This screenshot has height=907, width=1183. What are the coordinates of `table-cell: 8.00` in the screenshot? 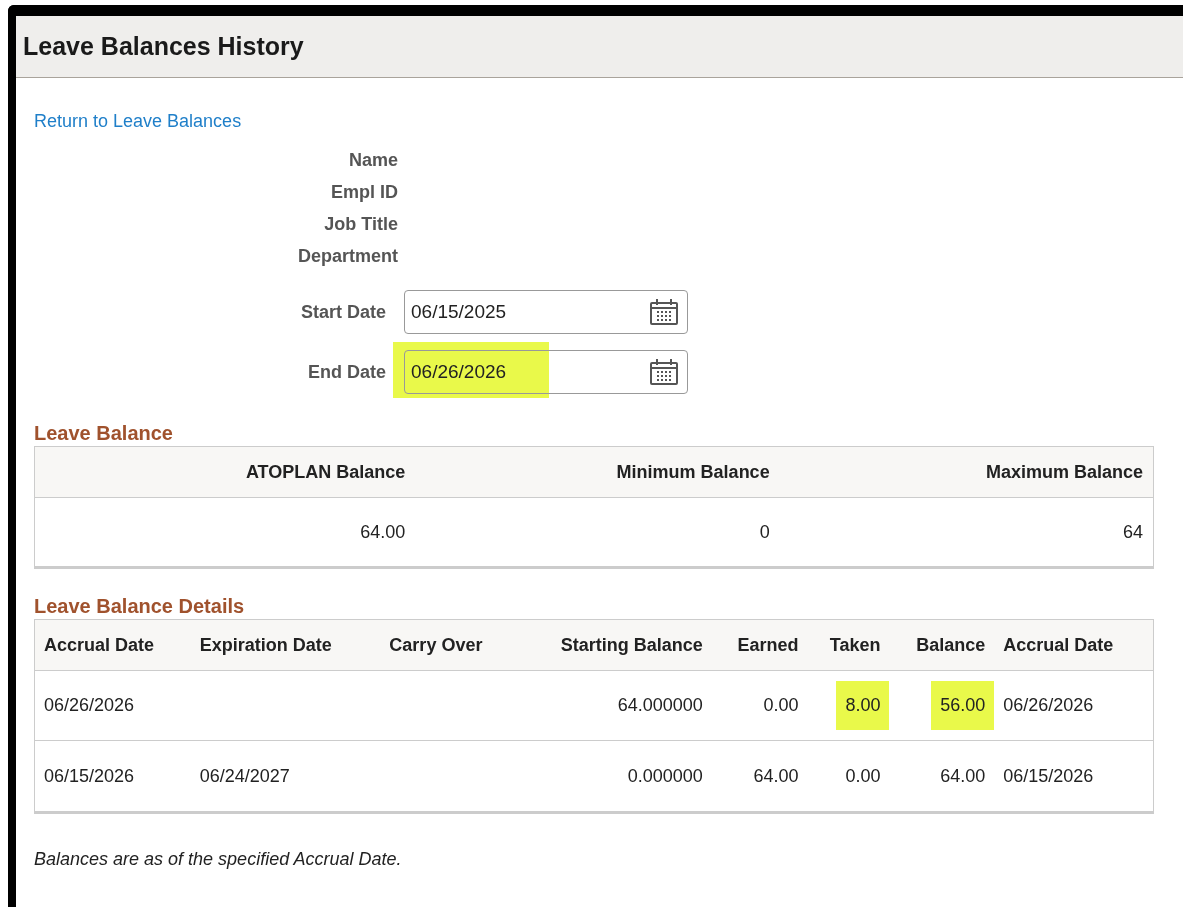 It's located at (863, 705).